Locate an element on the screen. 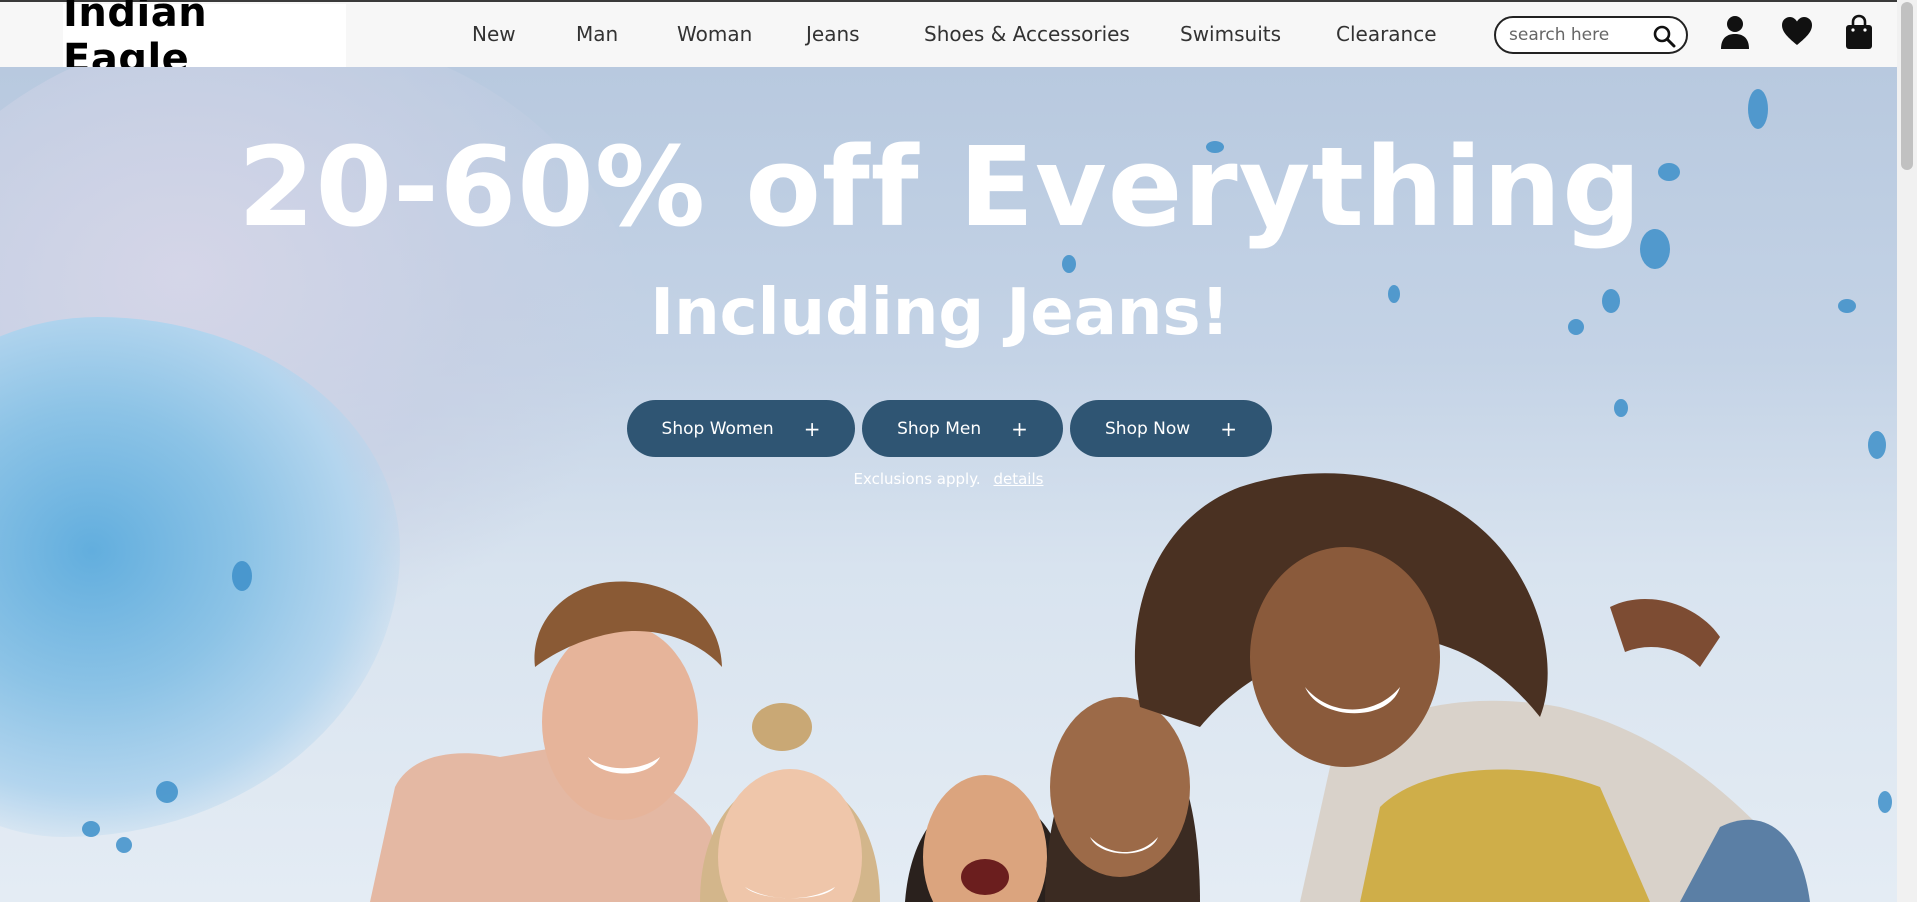 The image size is (1917, 902). nav-item-clearance: Clearance is located at coordinates (1386, 34).